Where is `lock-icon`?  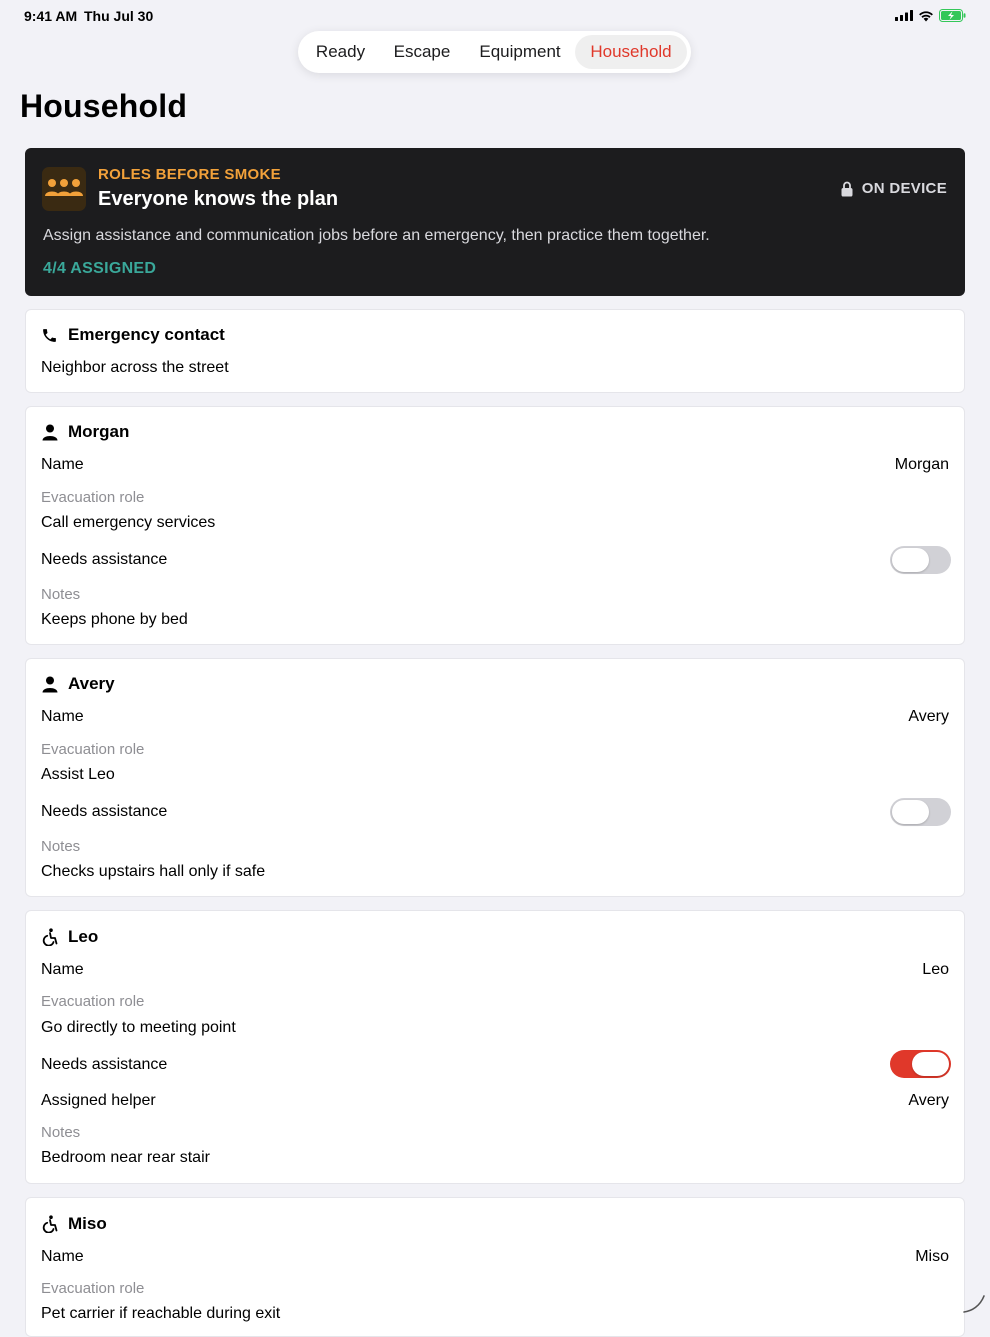
lock-icon is located at coordinates (847, 189).